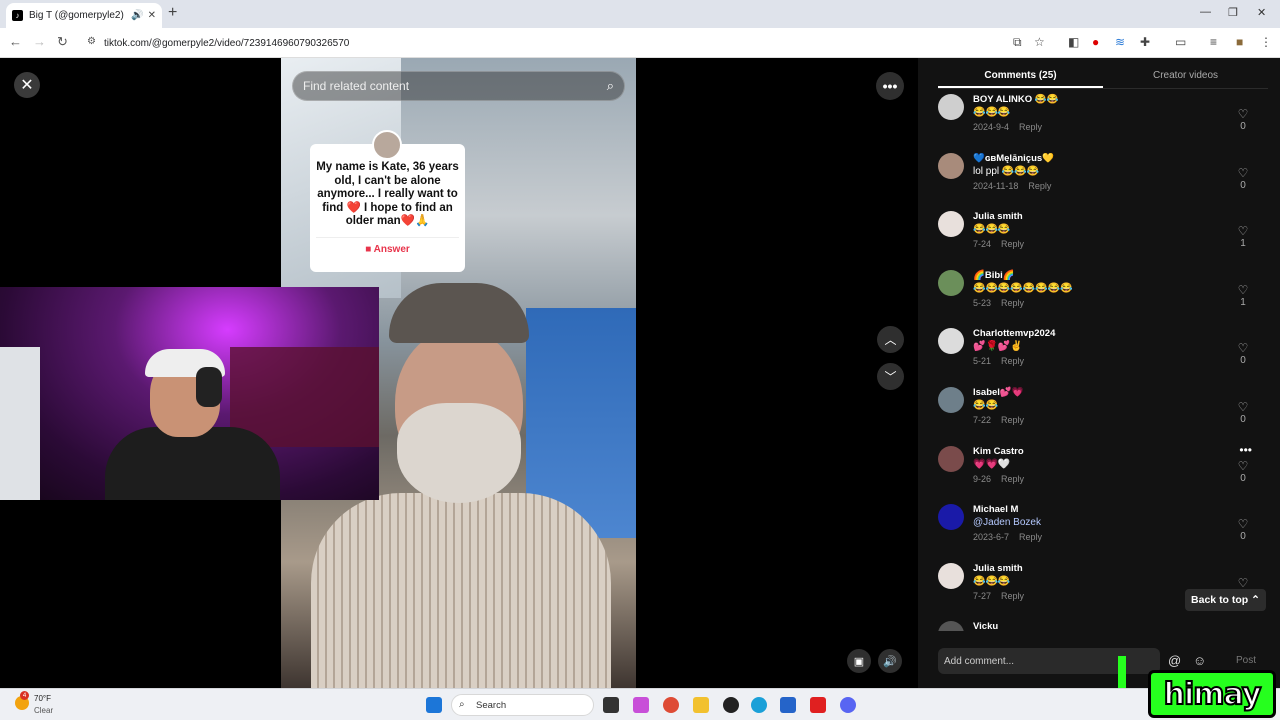 The height and width of the screenshot is (720, 1280). Describe the element at coordinates (1126, 507) in the screenshot. I see `comment-author: Michael M` at that location.